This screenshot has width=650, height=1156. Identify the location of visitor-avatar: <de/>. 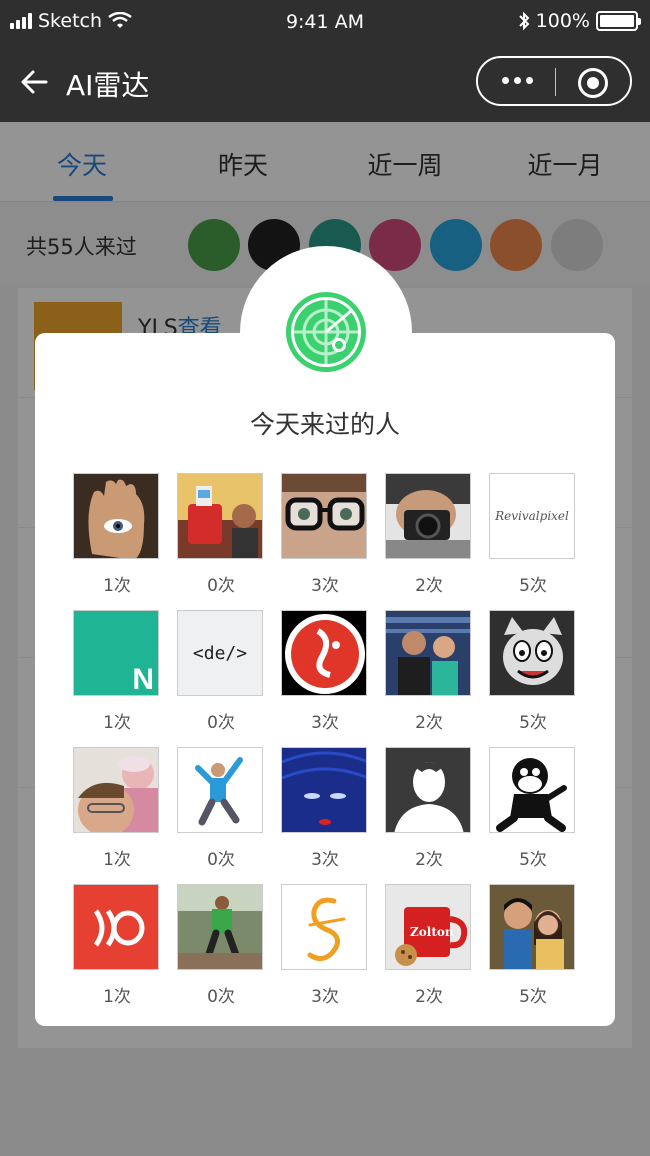
(220, 653).